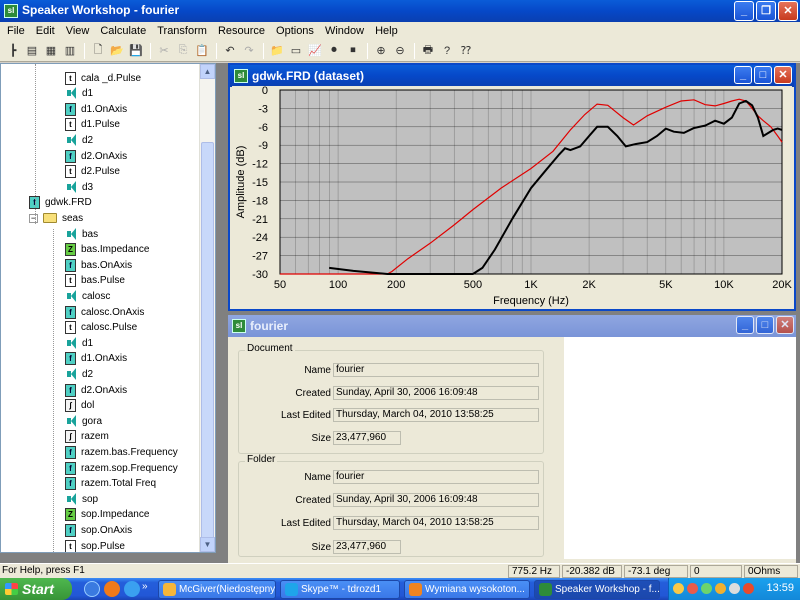 The image size is (800, 600). What do you see at coordinates (748, 588) in the screenshot?
I see `tray-security-icon` at bounding box center [748, 588].